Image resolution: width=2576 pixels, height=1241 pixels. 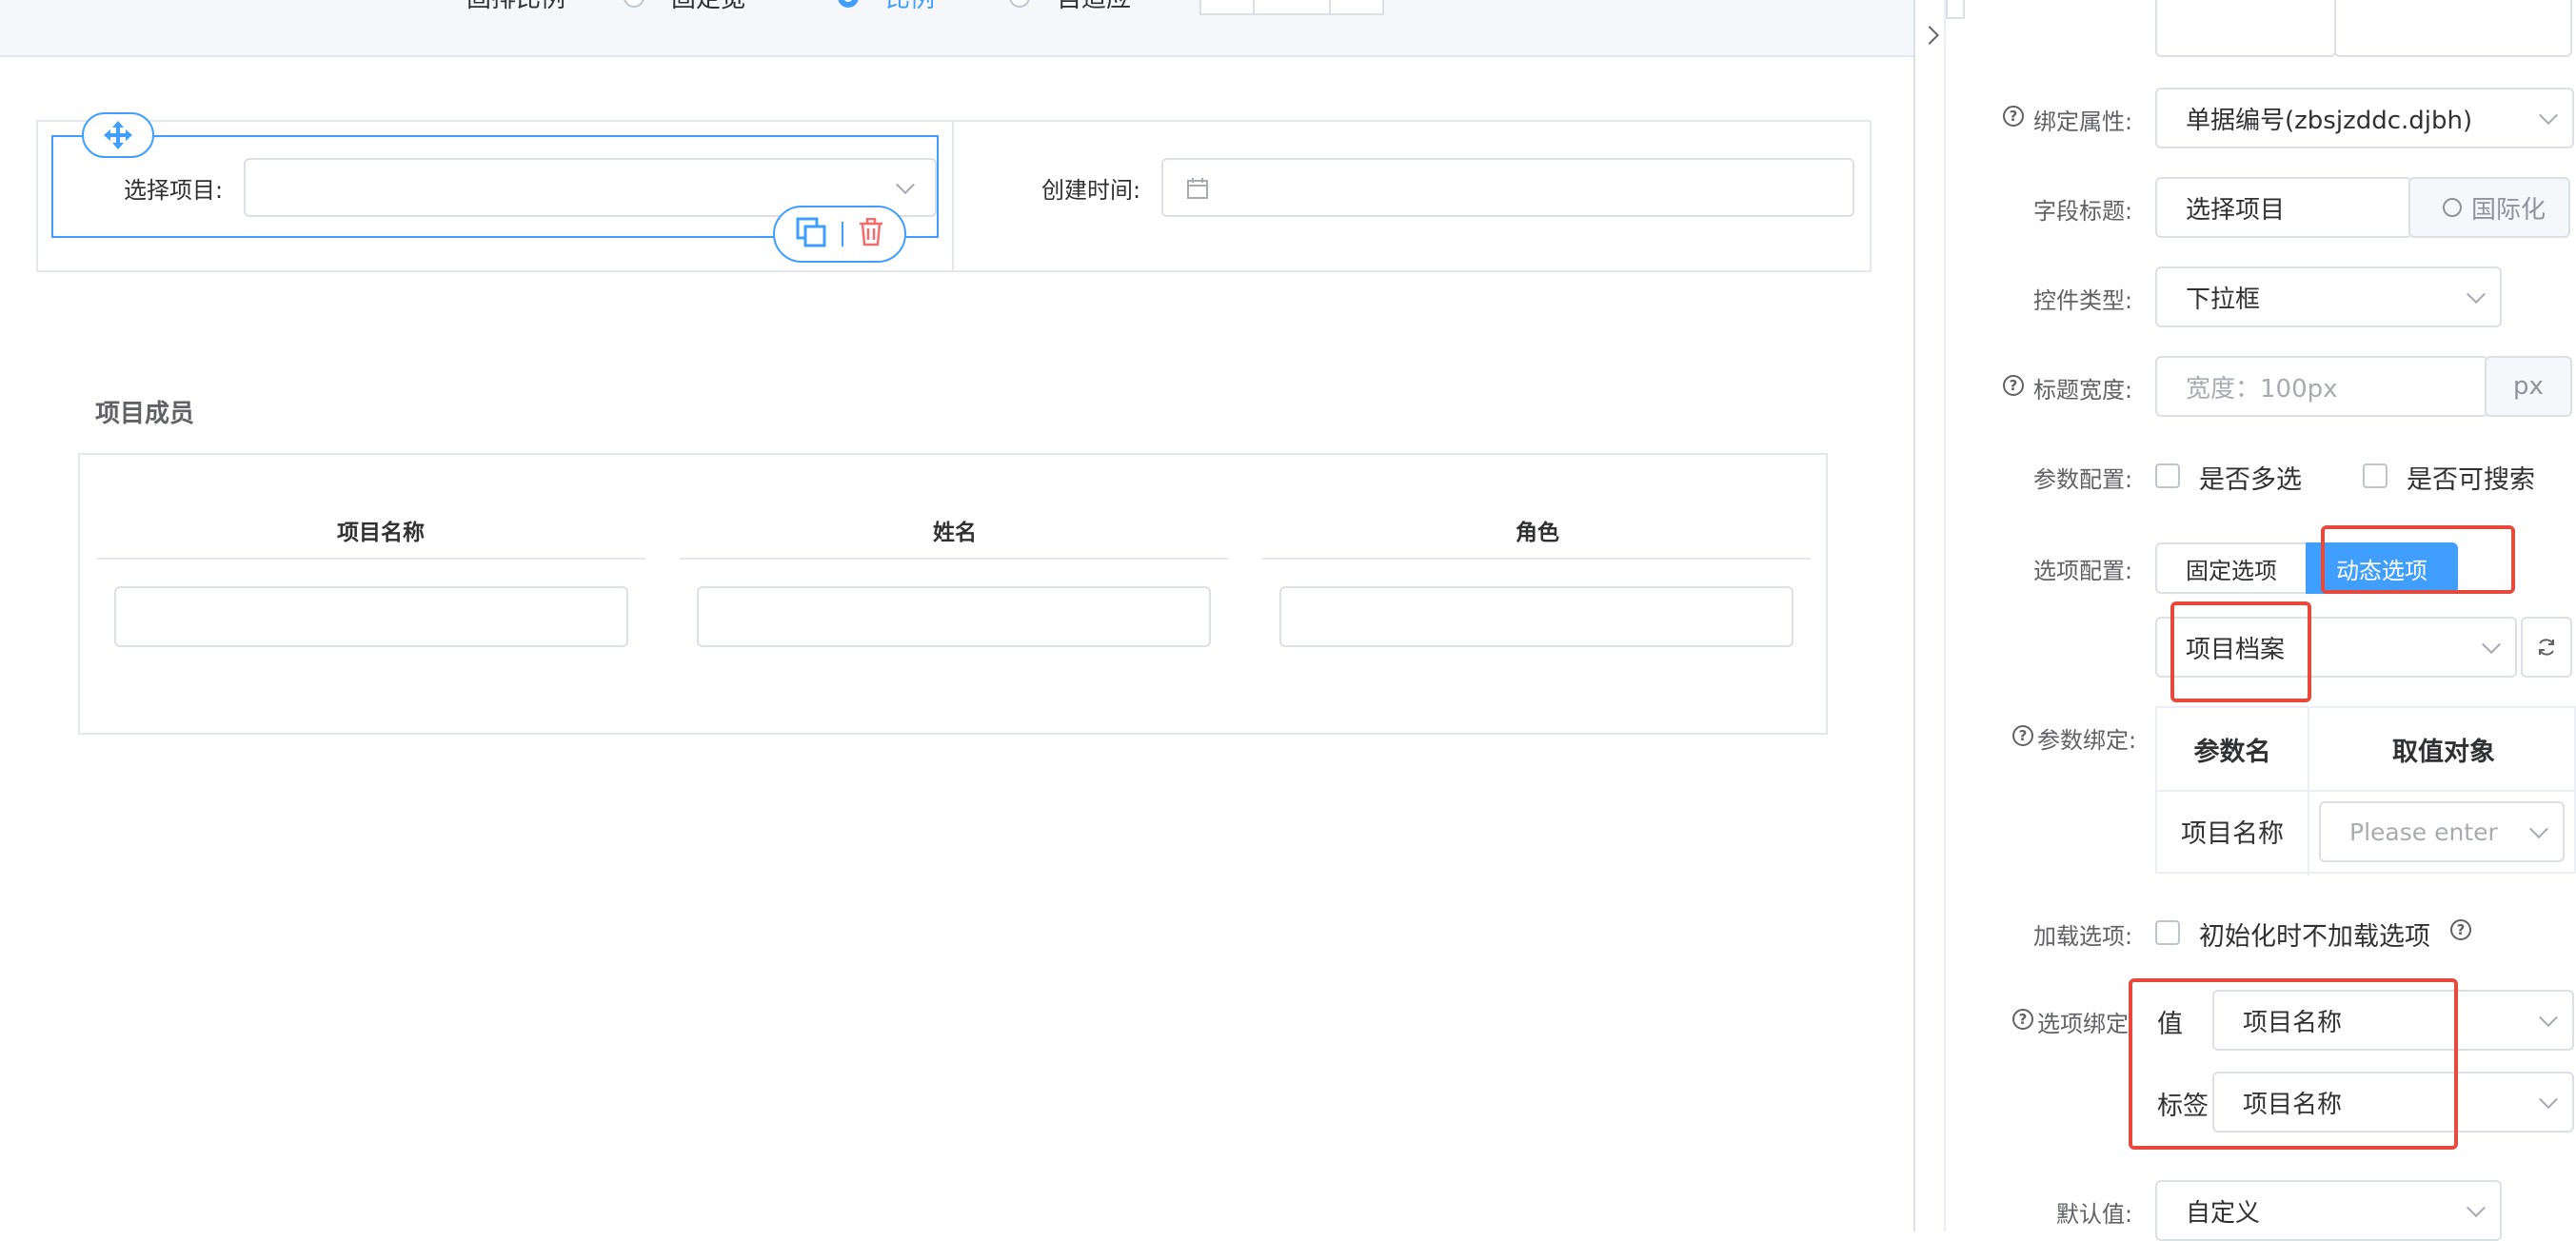 I want to click on param-name-header: 参数名, so click(x=2232, y=752).